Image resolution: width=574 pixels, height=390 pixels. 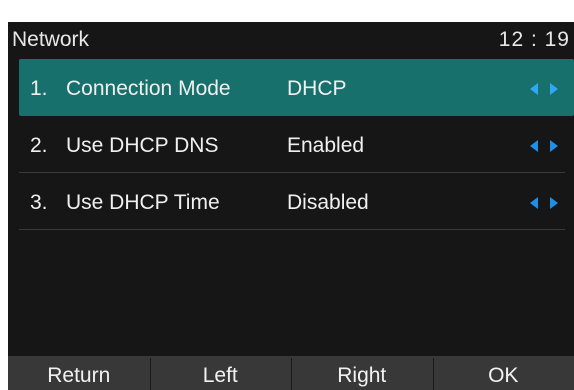 What do you see at coordinates (362, 373) in the screenshot?
I see `right-softkey: Right` at bounding box center [362, 373].